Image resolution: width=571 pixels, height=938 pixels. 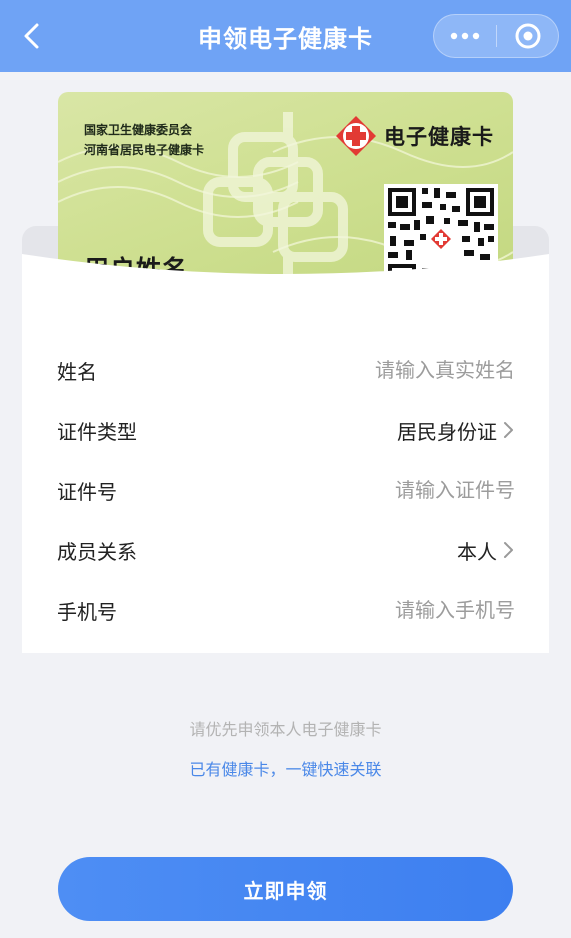 I want to click on relation-selector: 本人, so click(x=486, y=550).